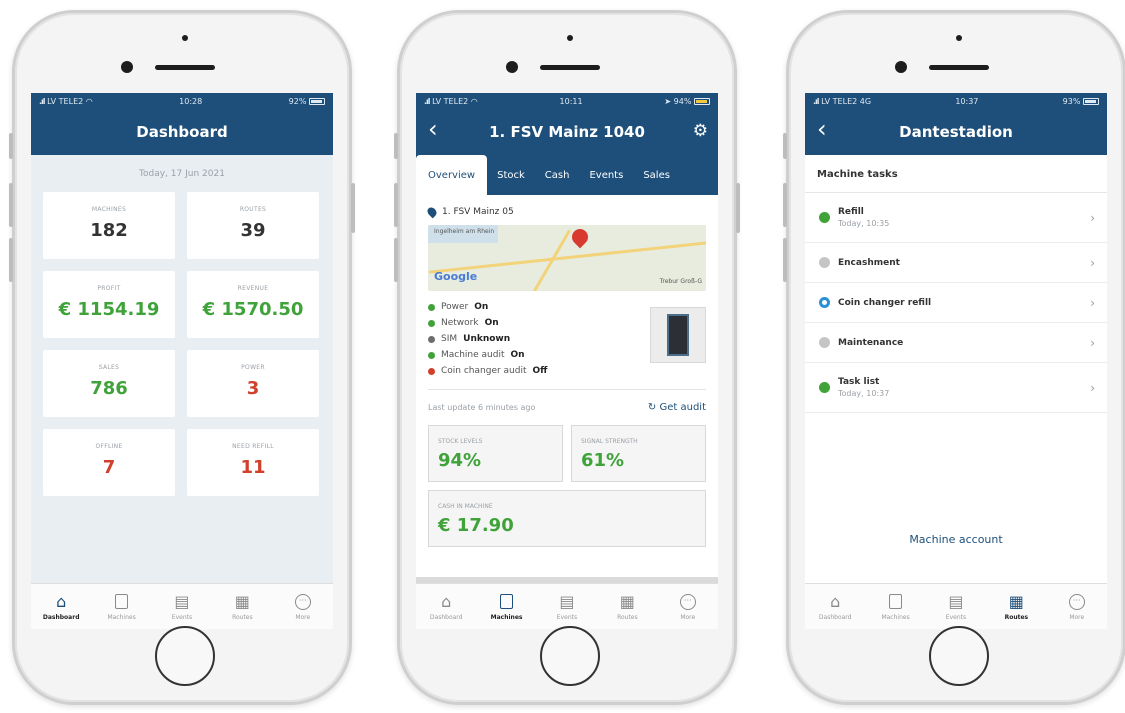  Describe the element at coordinates (652, 407) in the screenshot. I see `refresh-icon: ↻` at that location.